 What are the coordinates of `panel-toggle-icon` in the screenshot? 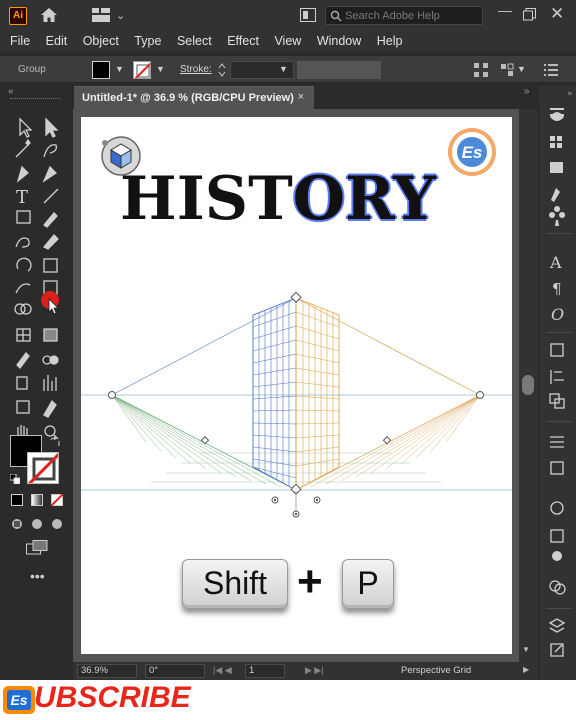 It's located at (308, 15).